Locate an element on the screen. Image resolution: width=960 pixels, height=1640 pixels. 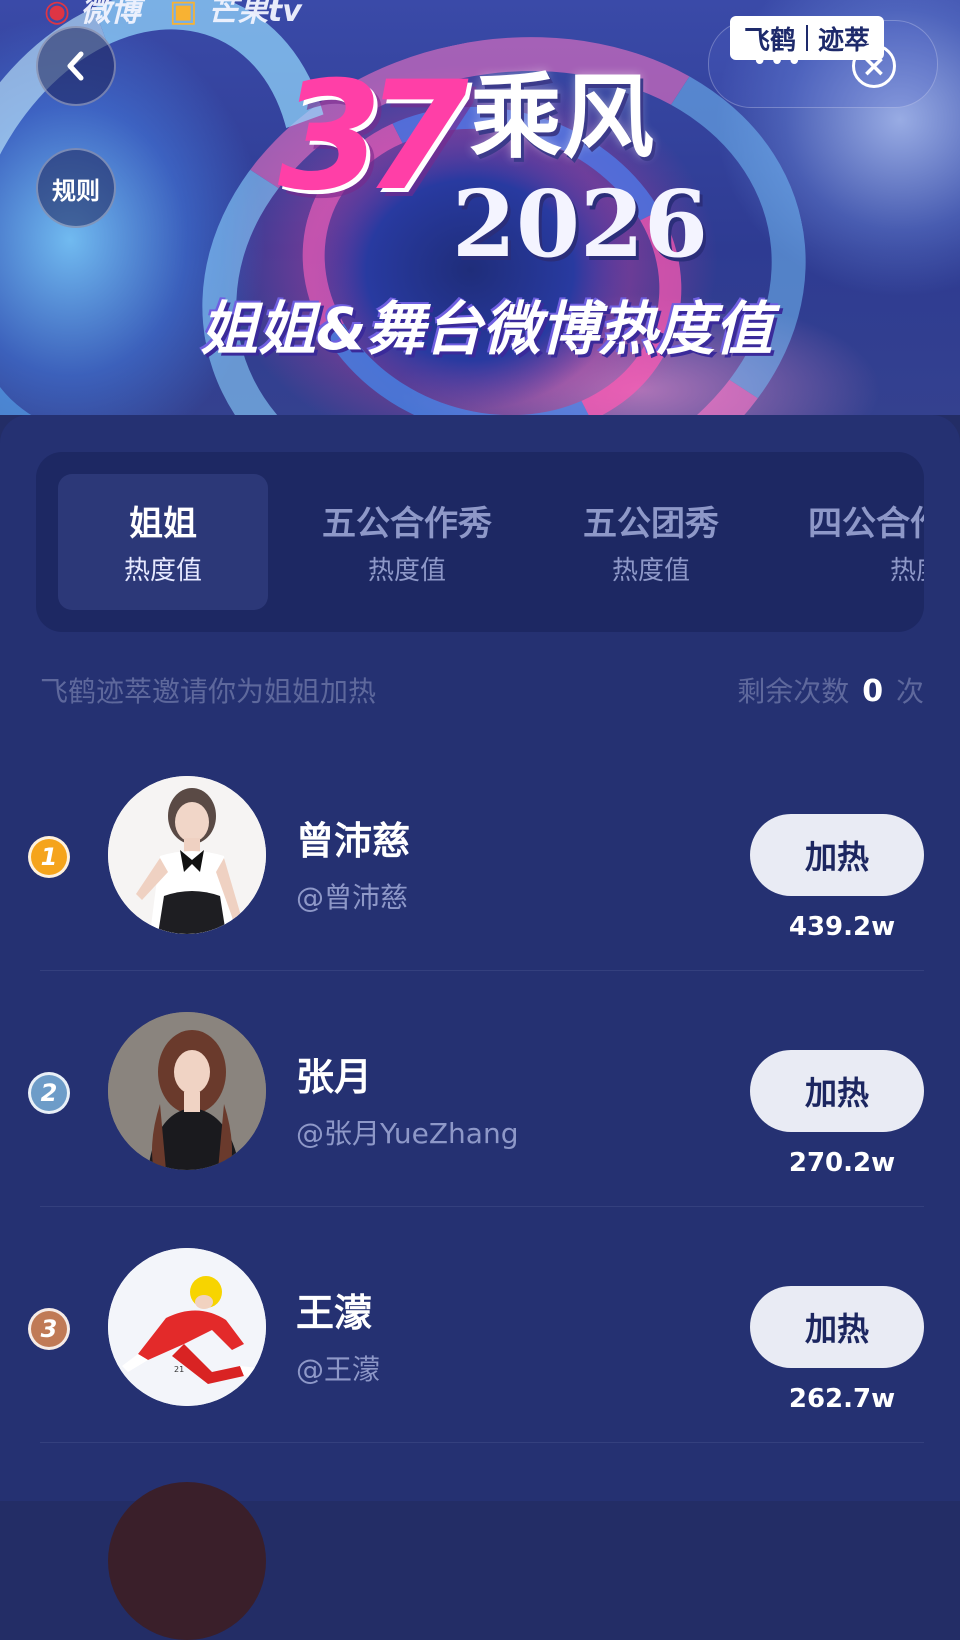
contestant-name: 张月 is located at coordinates (334, 1077).